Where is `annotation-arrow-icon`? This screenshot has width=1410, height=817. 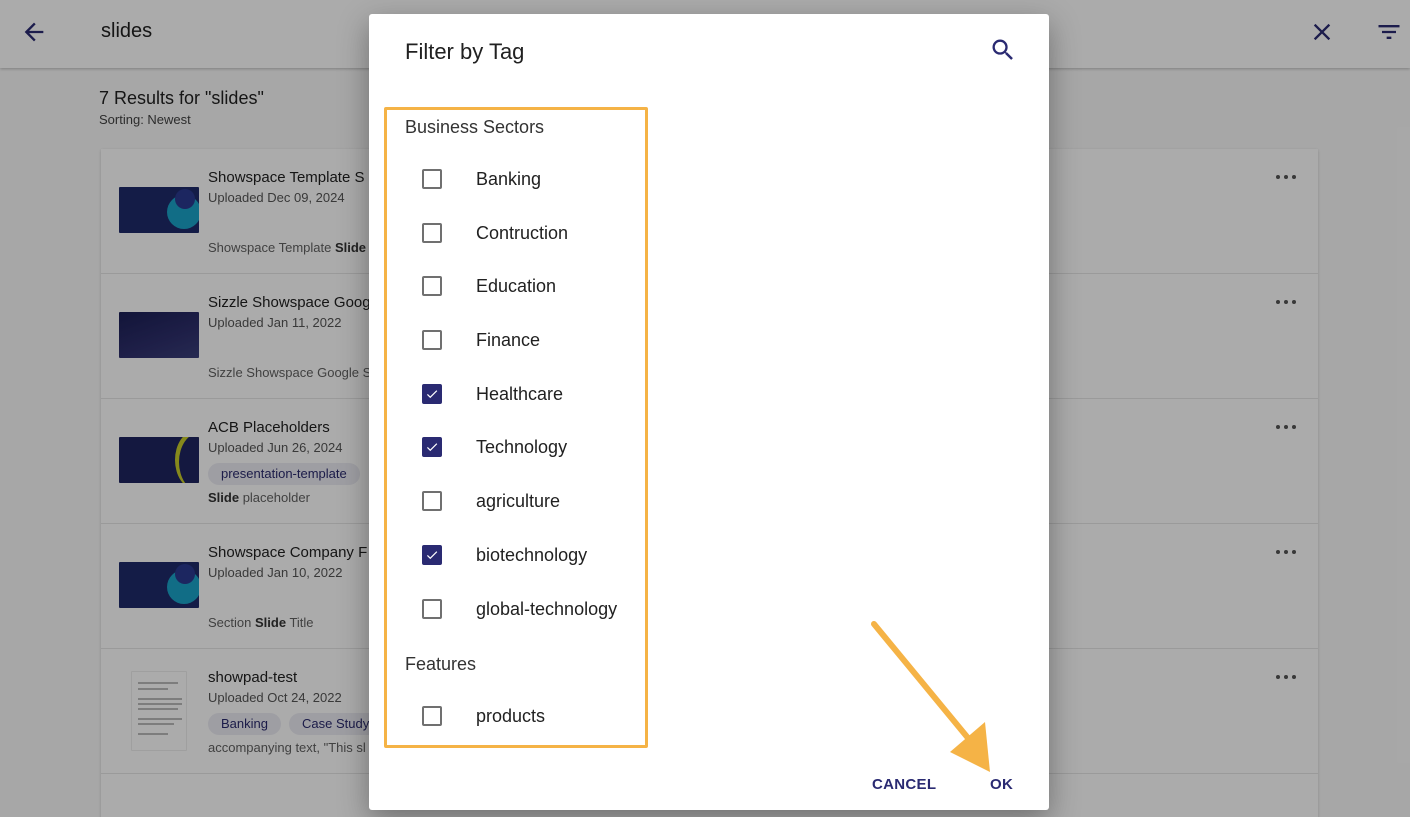 annotation-arrow-icon is located at coordinates (930, 696).